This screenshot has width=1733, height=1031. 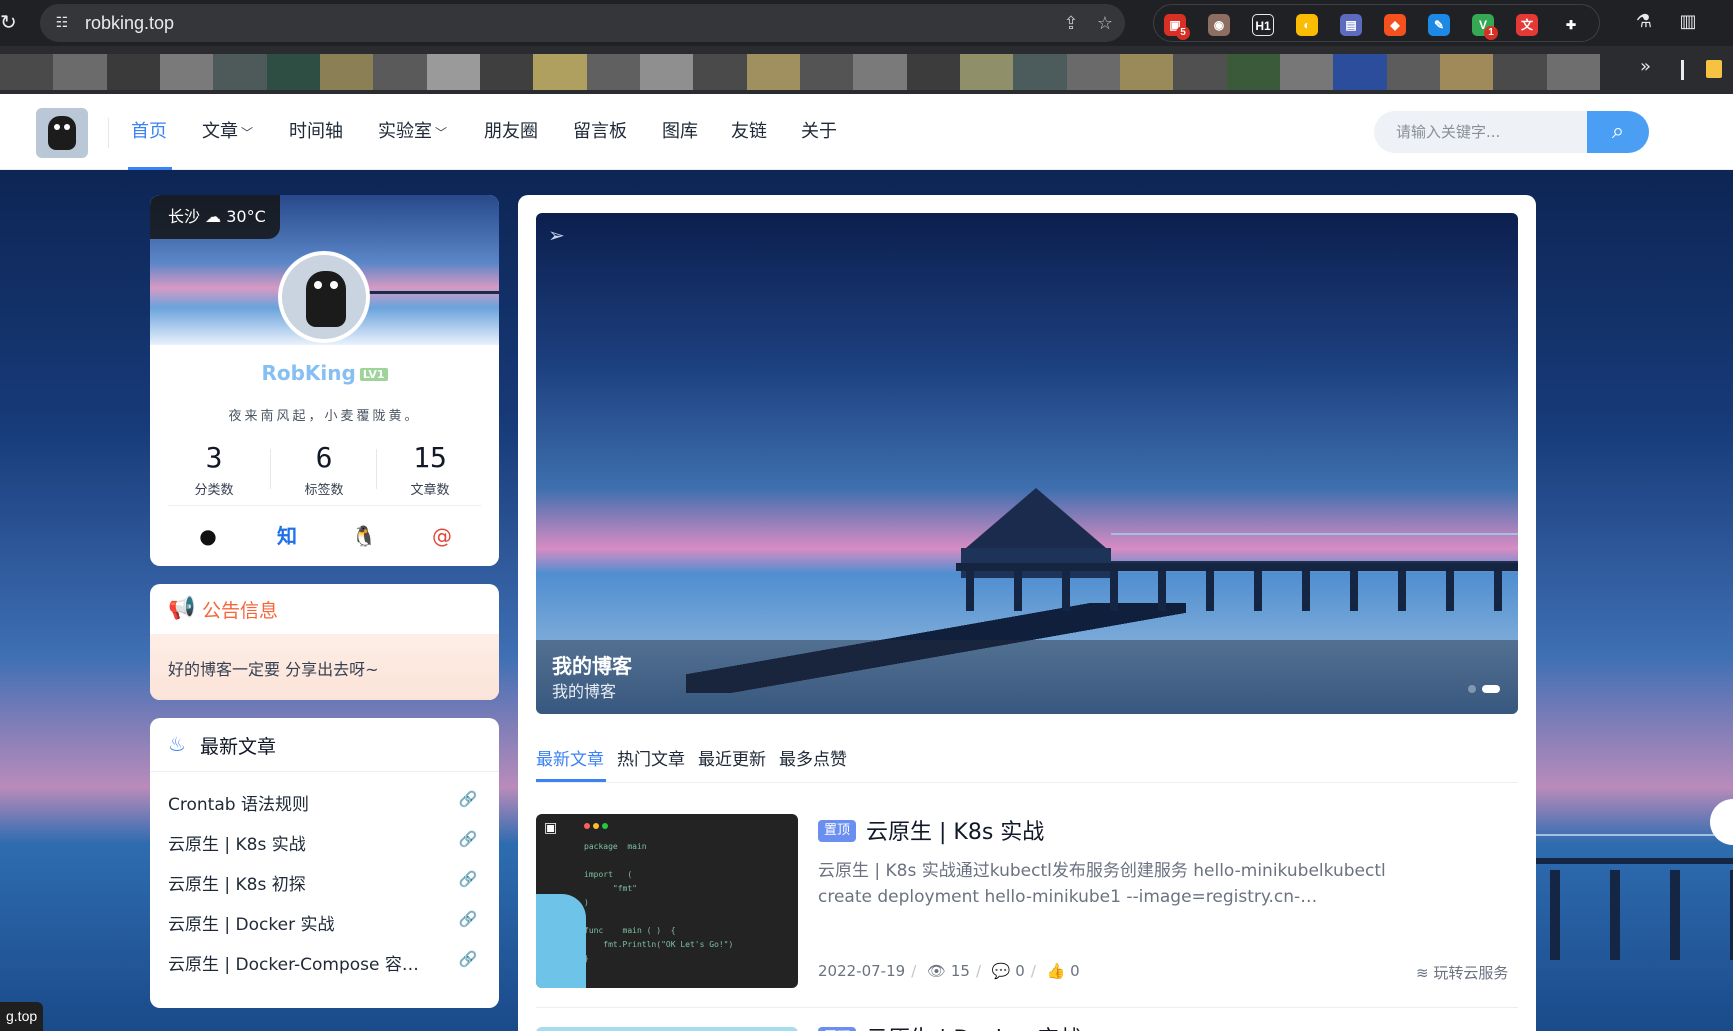 What do you see at coordinates (1645, 66) in the screenshot?
I see `bookmarks-overflow-icon: »` at bounding box center [1645, 66].